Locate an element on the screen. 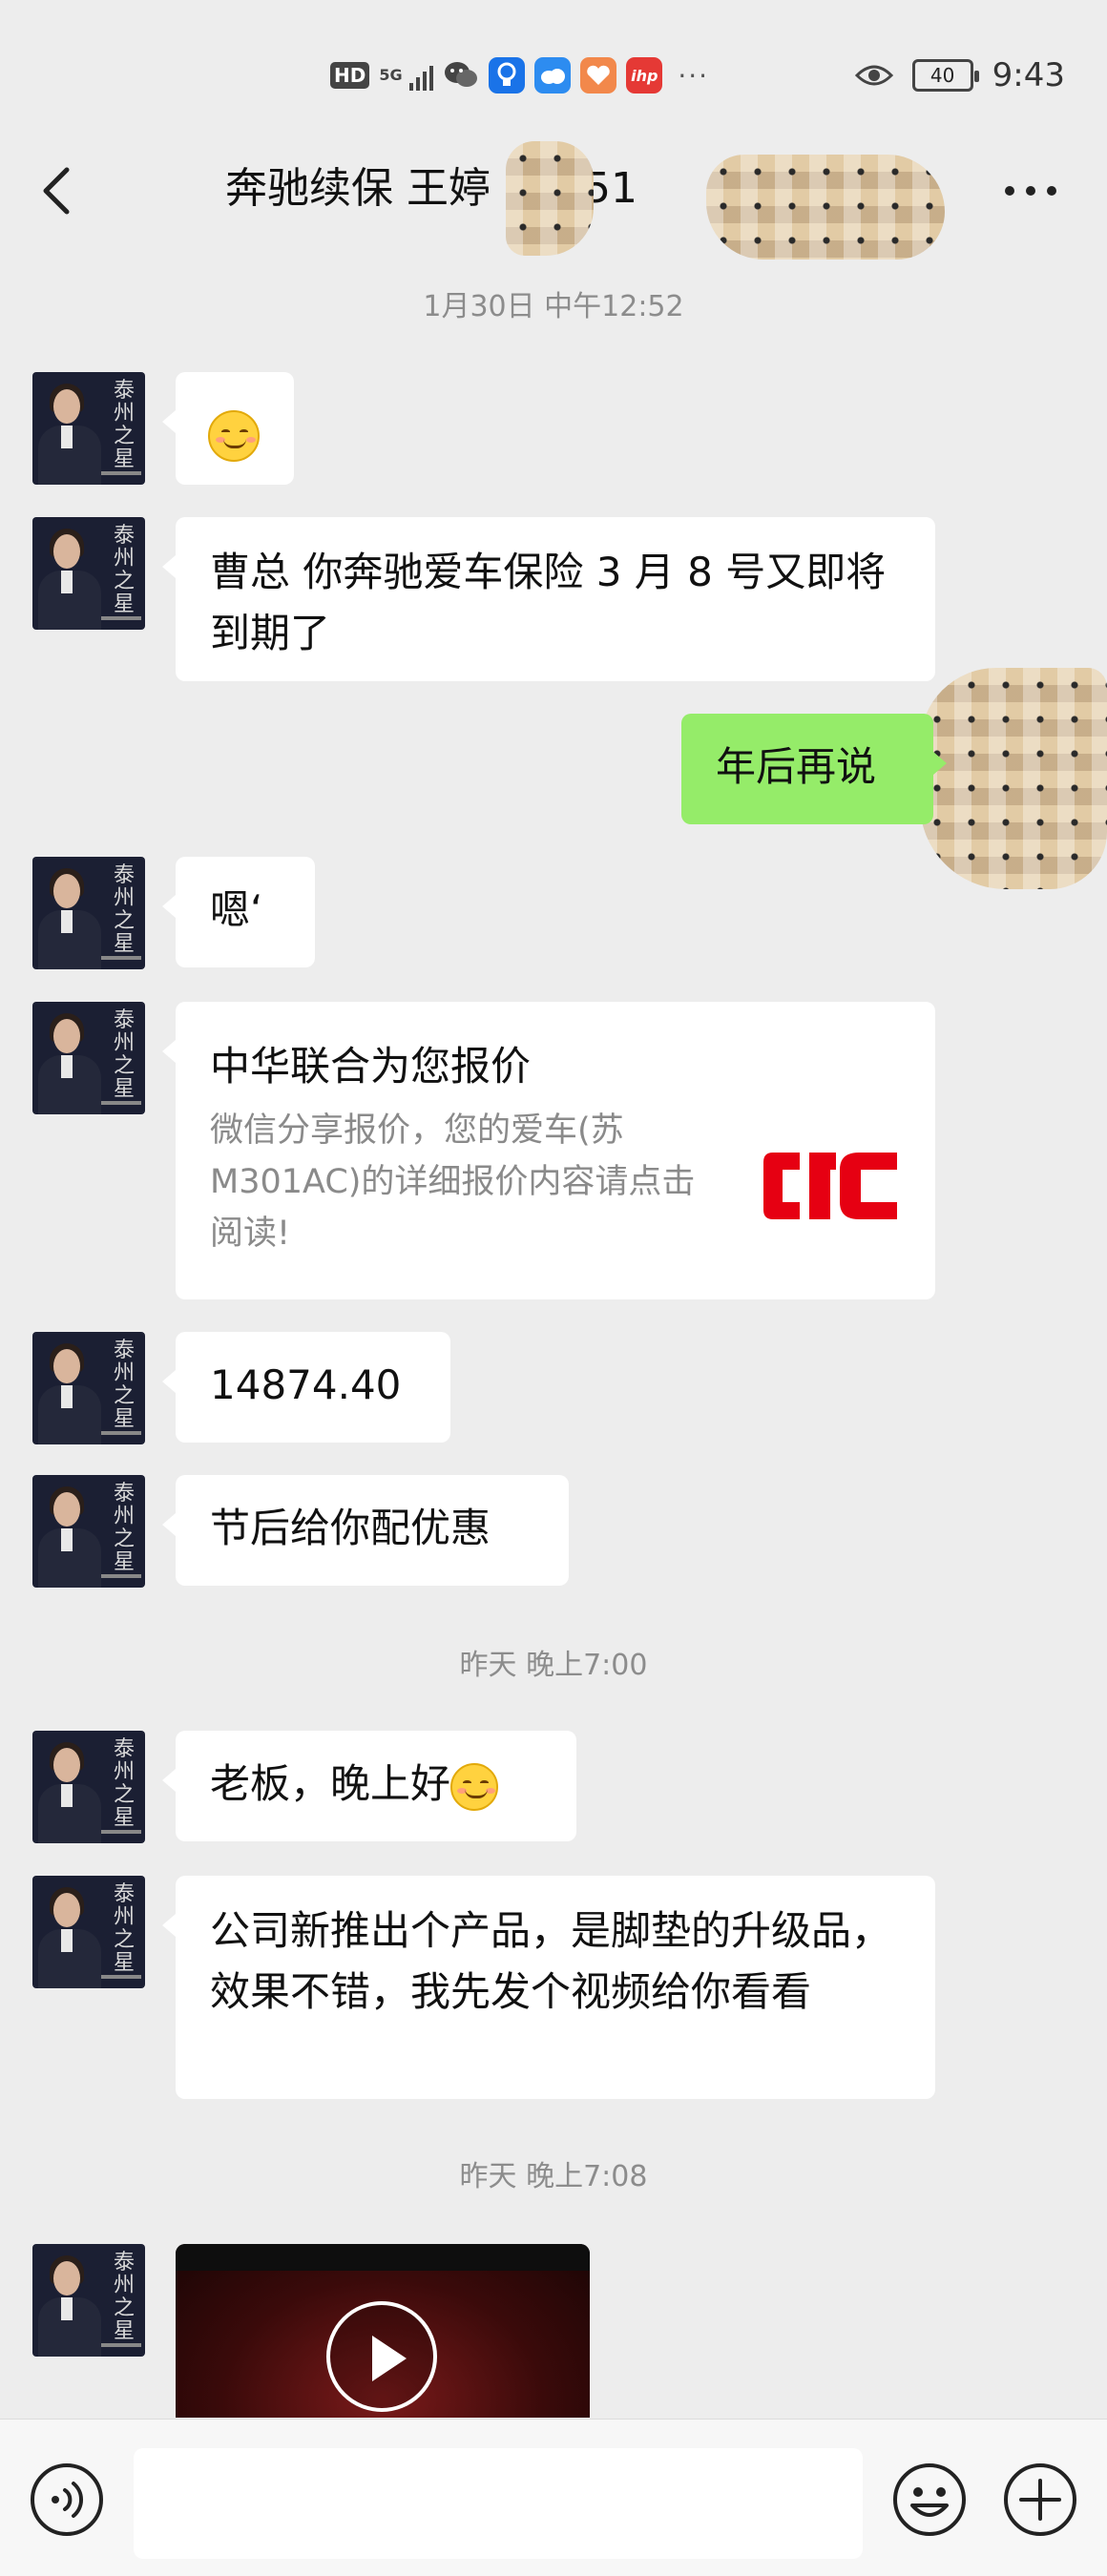 This screenshot has width=1107, height=2576. battery-icon: 40 is located at coordinates (945, 75).